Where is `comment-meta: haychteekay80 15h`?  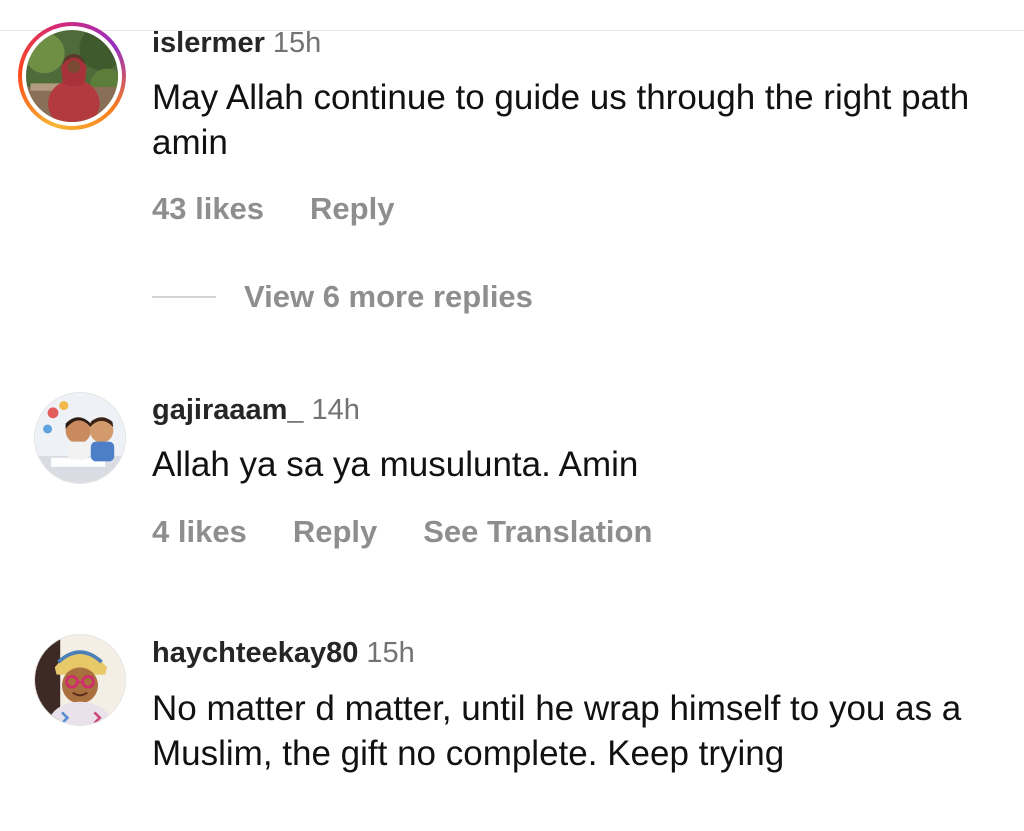 comment-meta: haychteekay80 15h is located at coordinates (283, 653).